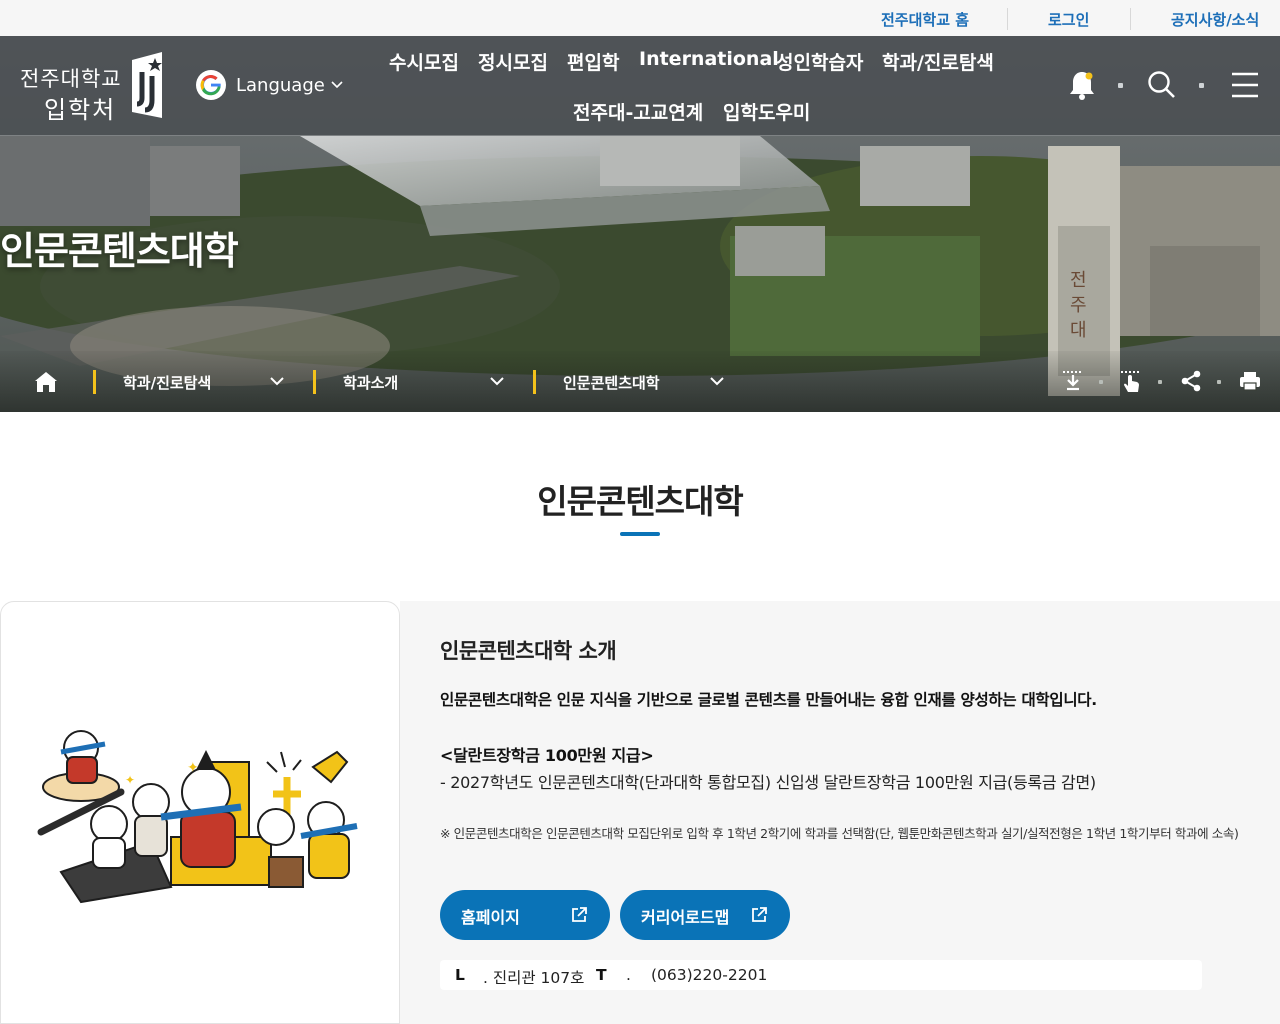  What do you see at coordinates (528, 651) in the screenshot?
I see `section-title: 인문콘텐츠대학 소개` at bounding box center [528, 651].